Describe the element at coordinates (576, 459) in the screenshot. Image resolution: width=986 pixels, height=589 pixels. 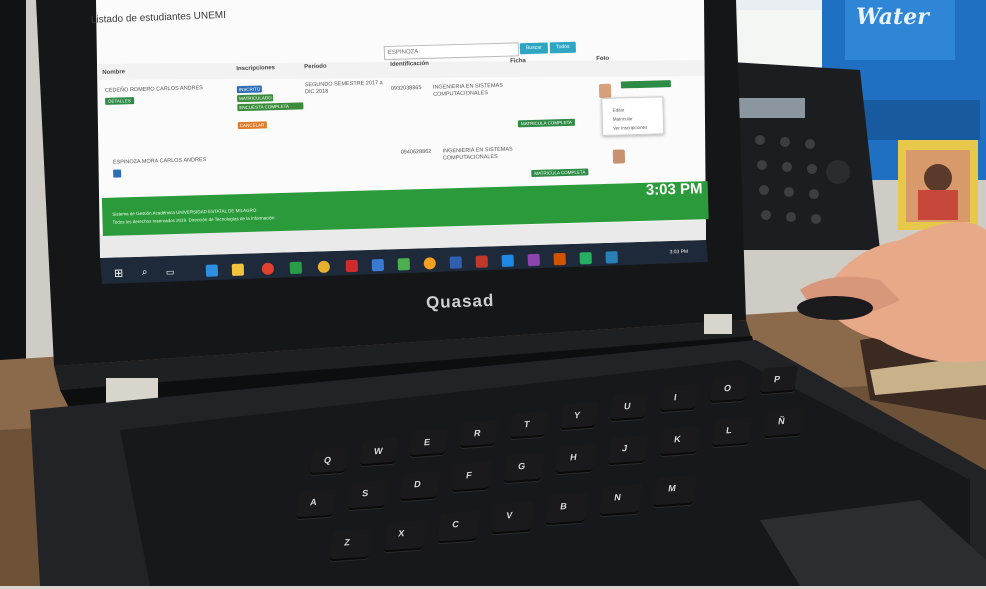
I see `key-h: H` at that location.